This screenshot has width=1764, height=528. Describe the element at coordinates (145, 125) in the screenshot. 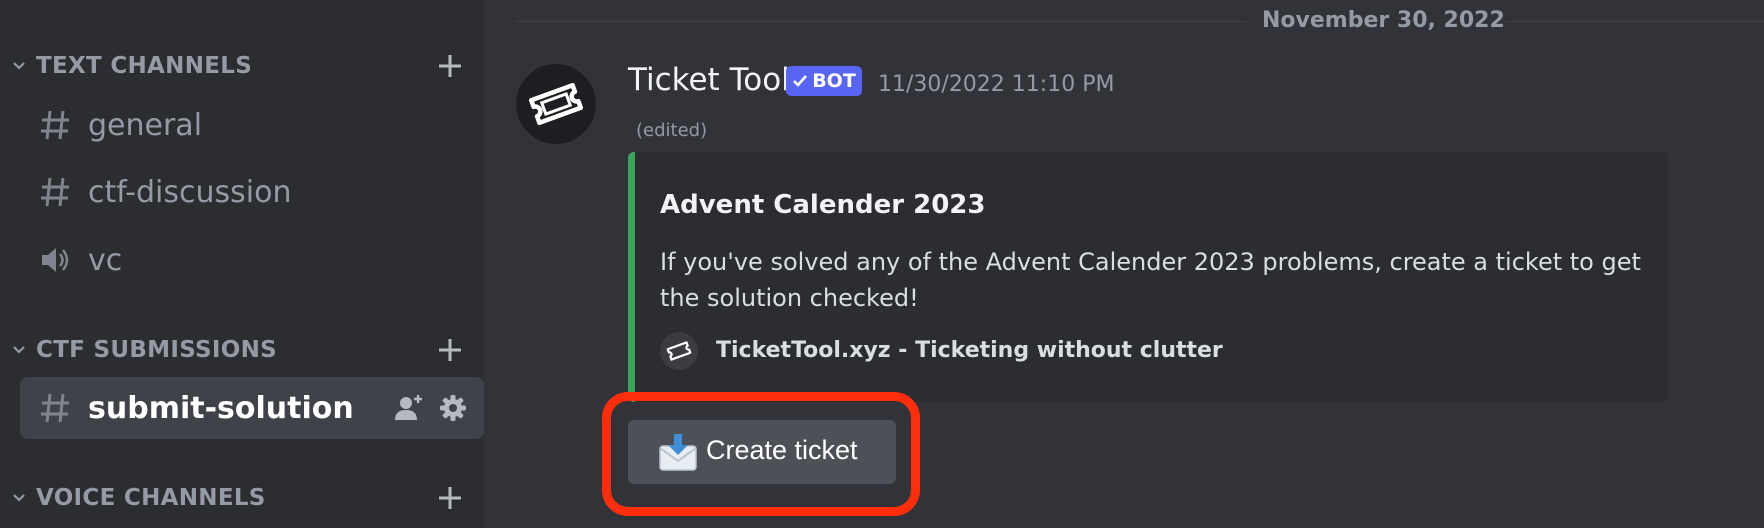

I see `channel-name: general` at that location.